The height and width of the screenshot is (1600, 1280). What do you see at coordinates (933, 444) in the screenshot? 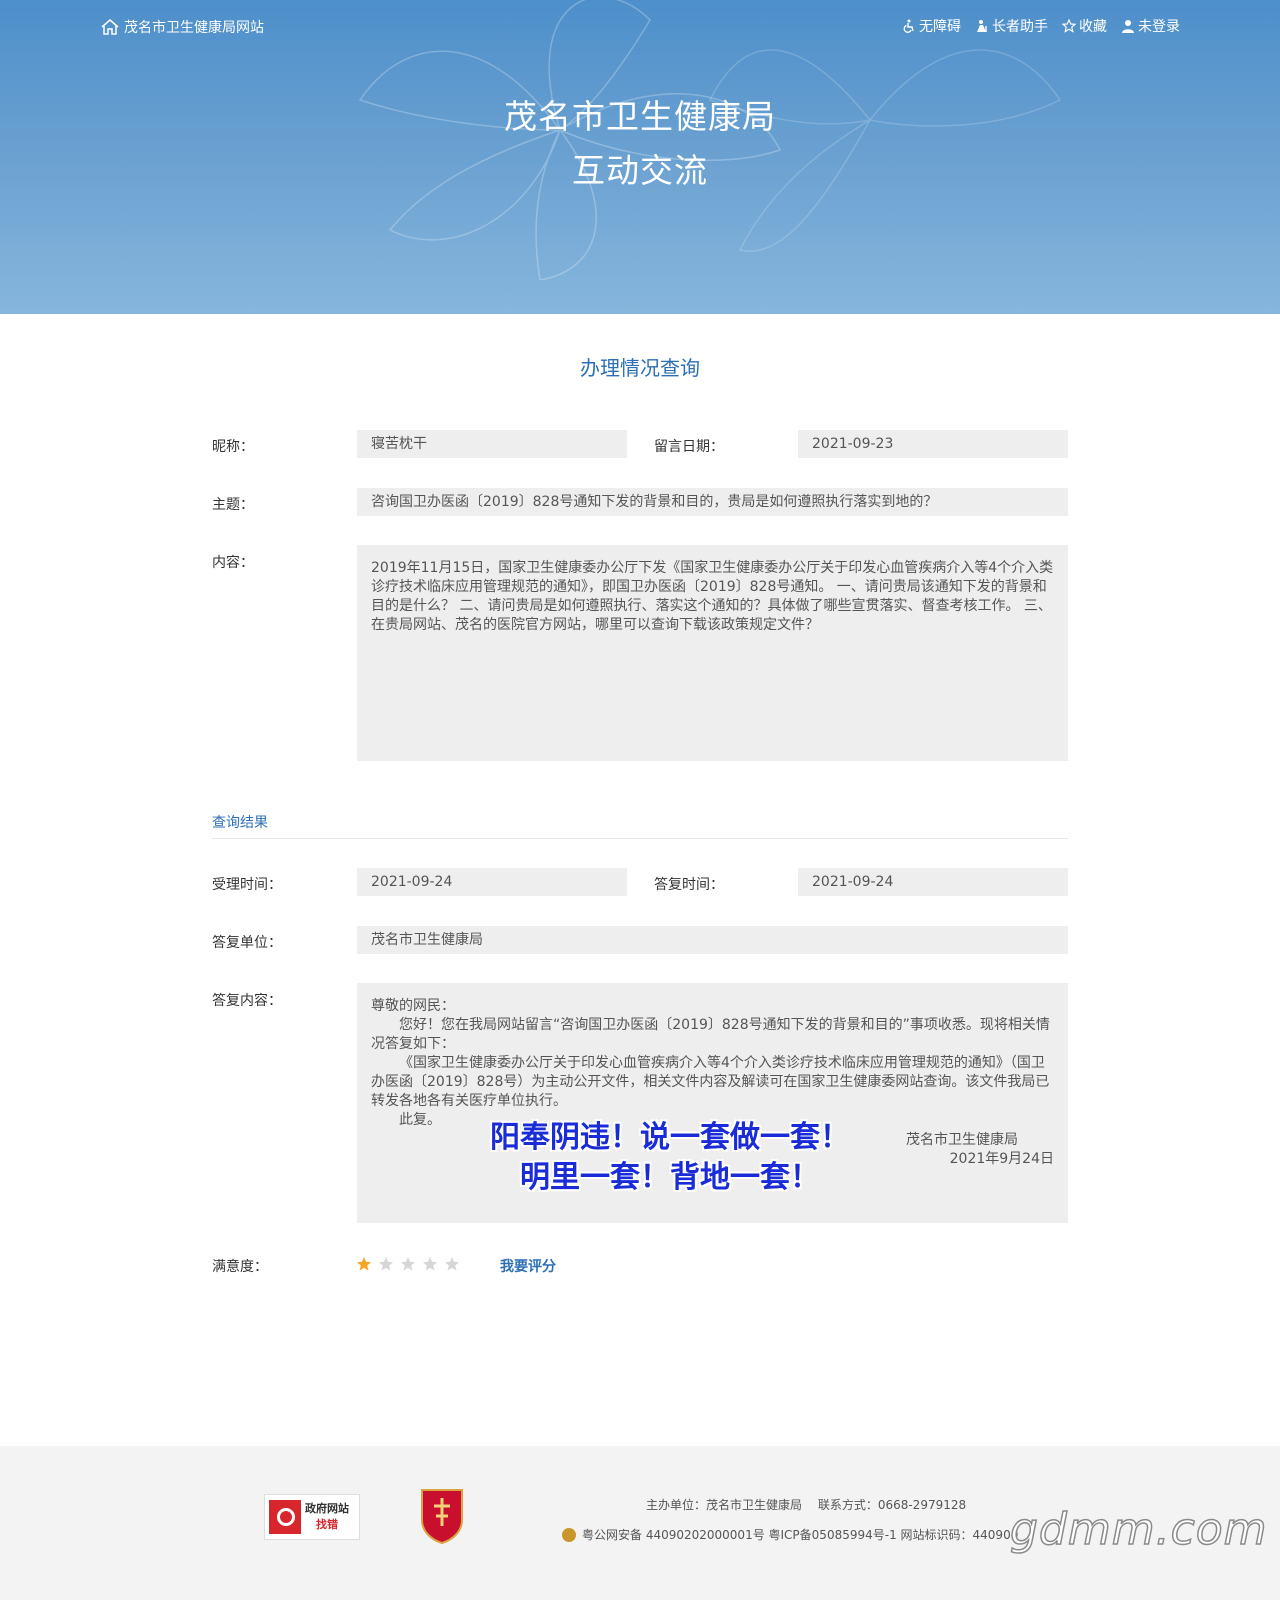
I see `date-field: 2021-09-23` at bounding box center [933, 444].